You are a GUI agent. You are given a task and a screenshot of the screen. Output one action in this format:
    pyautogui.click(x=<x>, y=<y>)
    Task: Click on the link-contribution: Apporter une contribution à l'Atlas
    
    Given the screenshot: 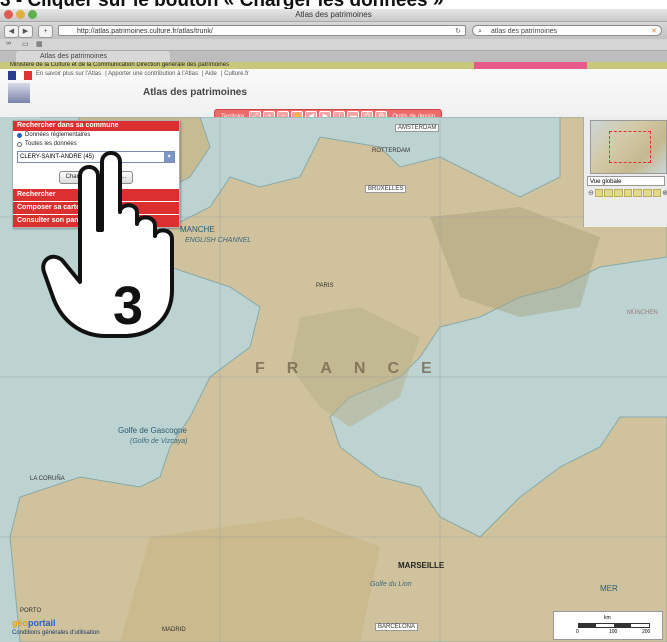 What is the action you would take?
    pyautogui.click(x=153, y=74)
    